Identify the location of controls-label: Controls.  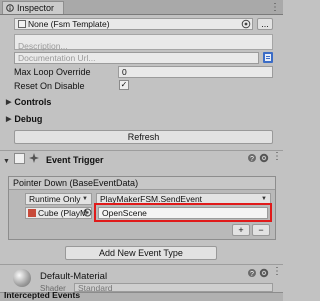
(33, 102).